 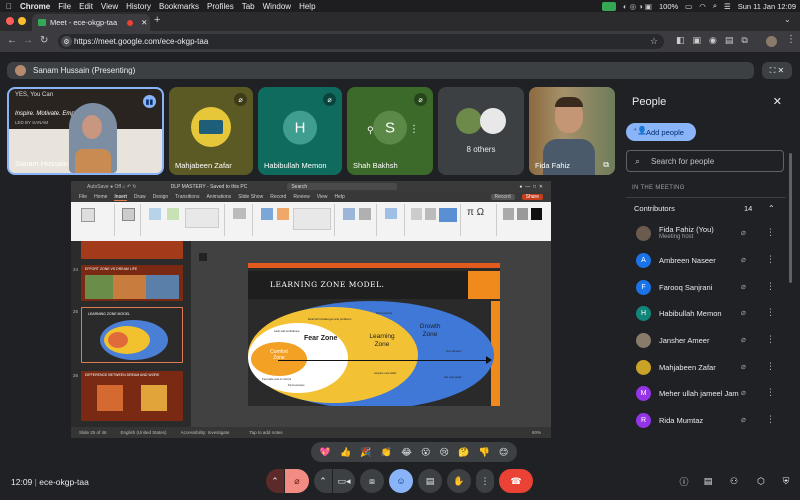 What do you see at coordinates (434, 220) in the screenshot?
I see `ribbon-group-text` at bounding box center [434, 220].